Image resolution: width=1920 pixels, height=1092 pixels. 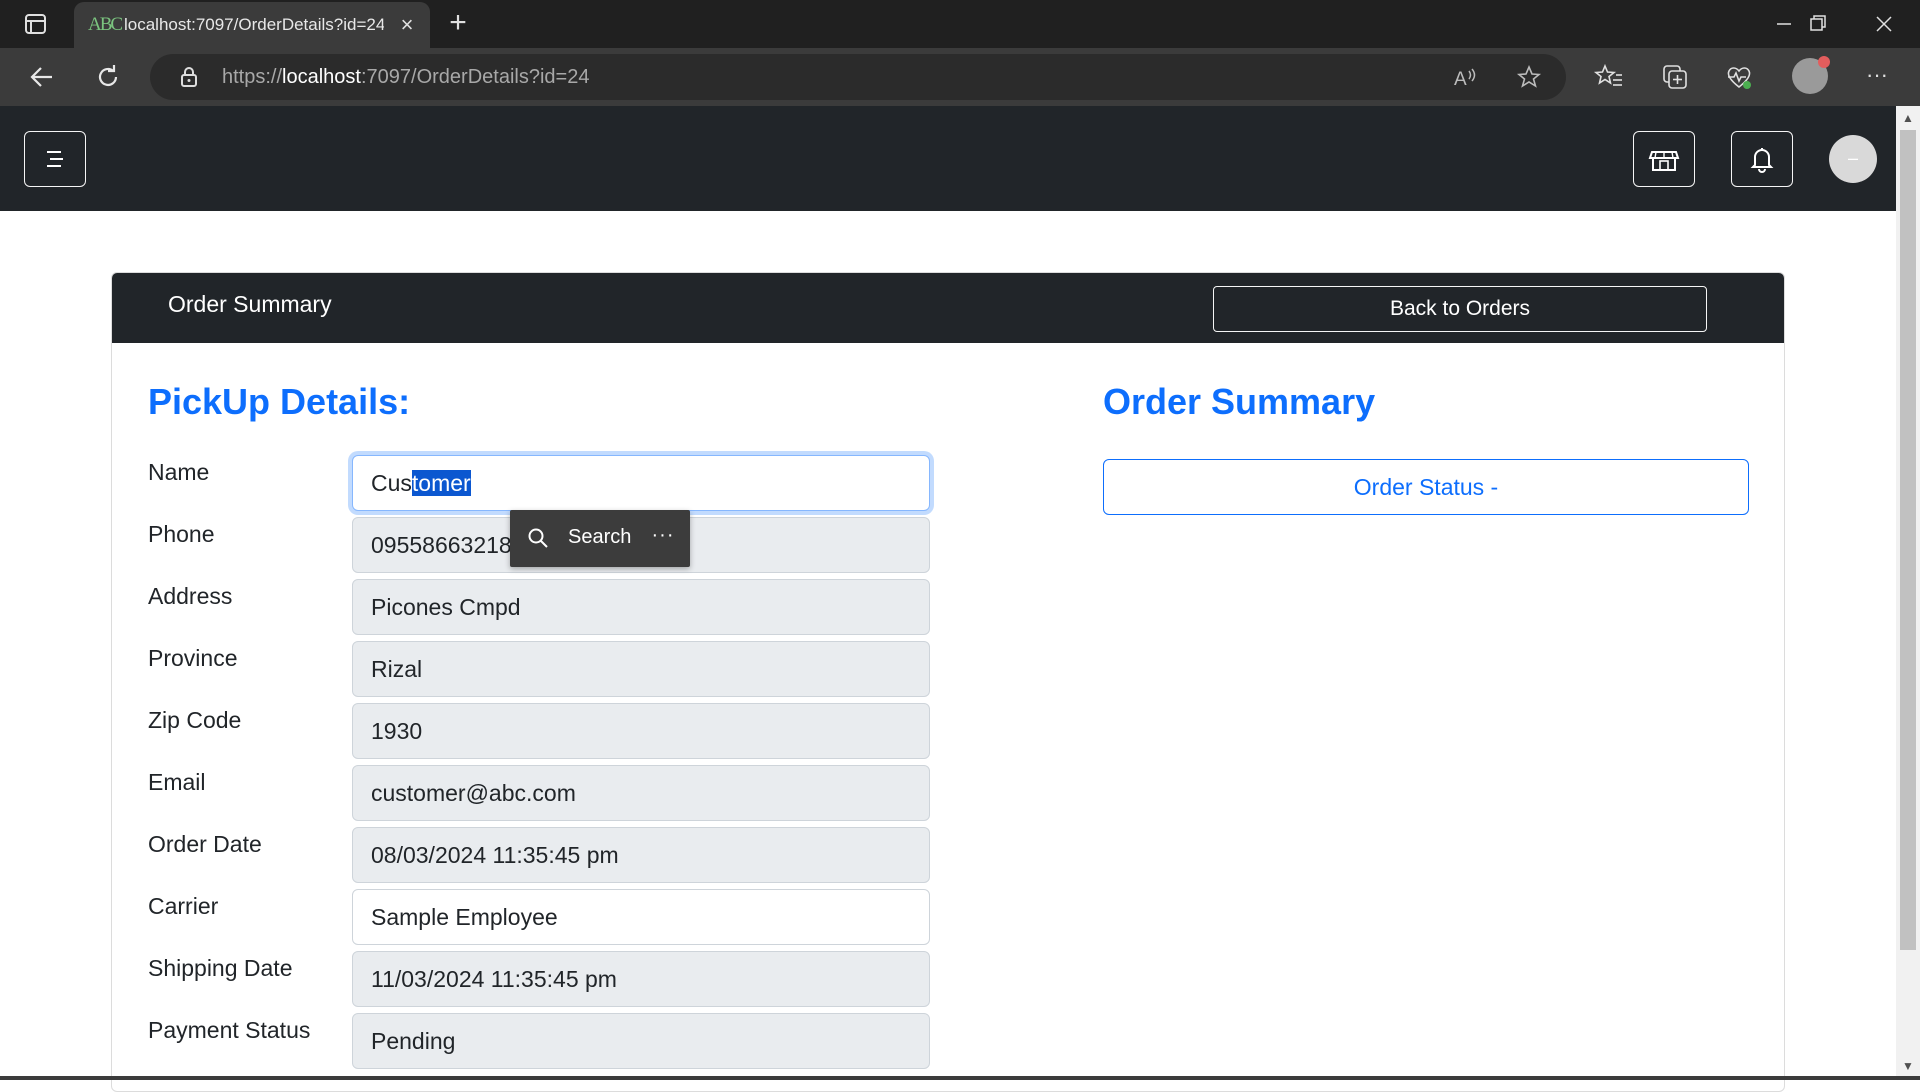 What do you see at coordinates (1675, 77) in the screenshot?
I see `collections-icon` at bounding box center [1675, 77].